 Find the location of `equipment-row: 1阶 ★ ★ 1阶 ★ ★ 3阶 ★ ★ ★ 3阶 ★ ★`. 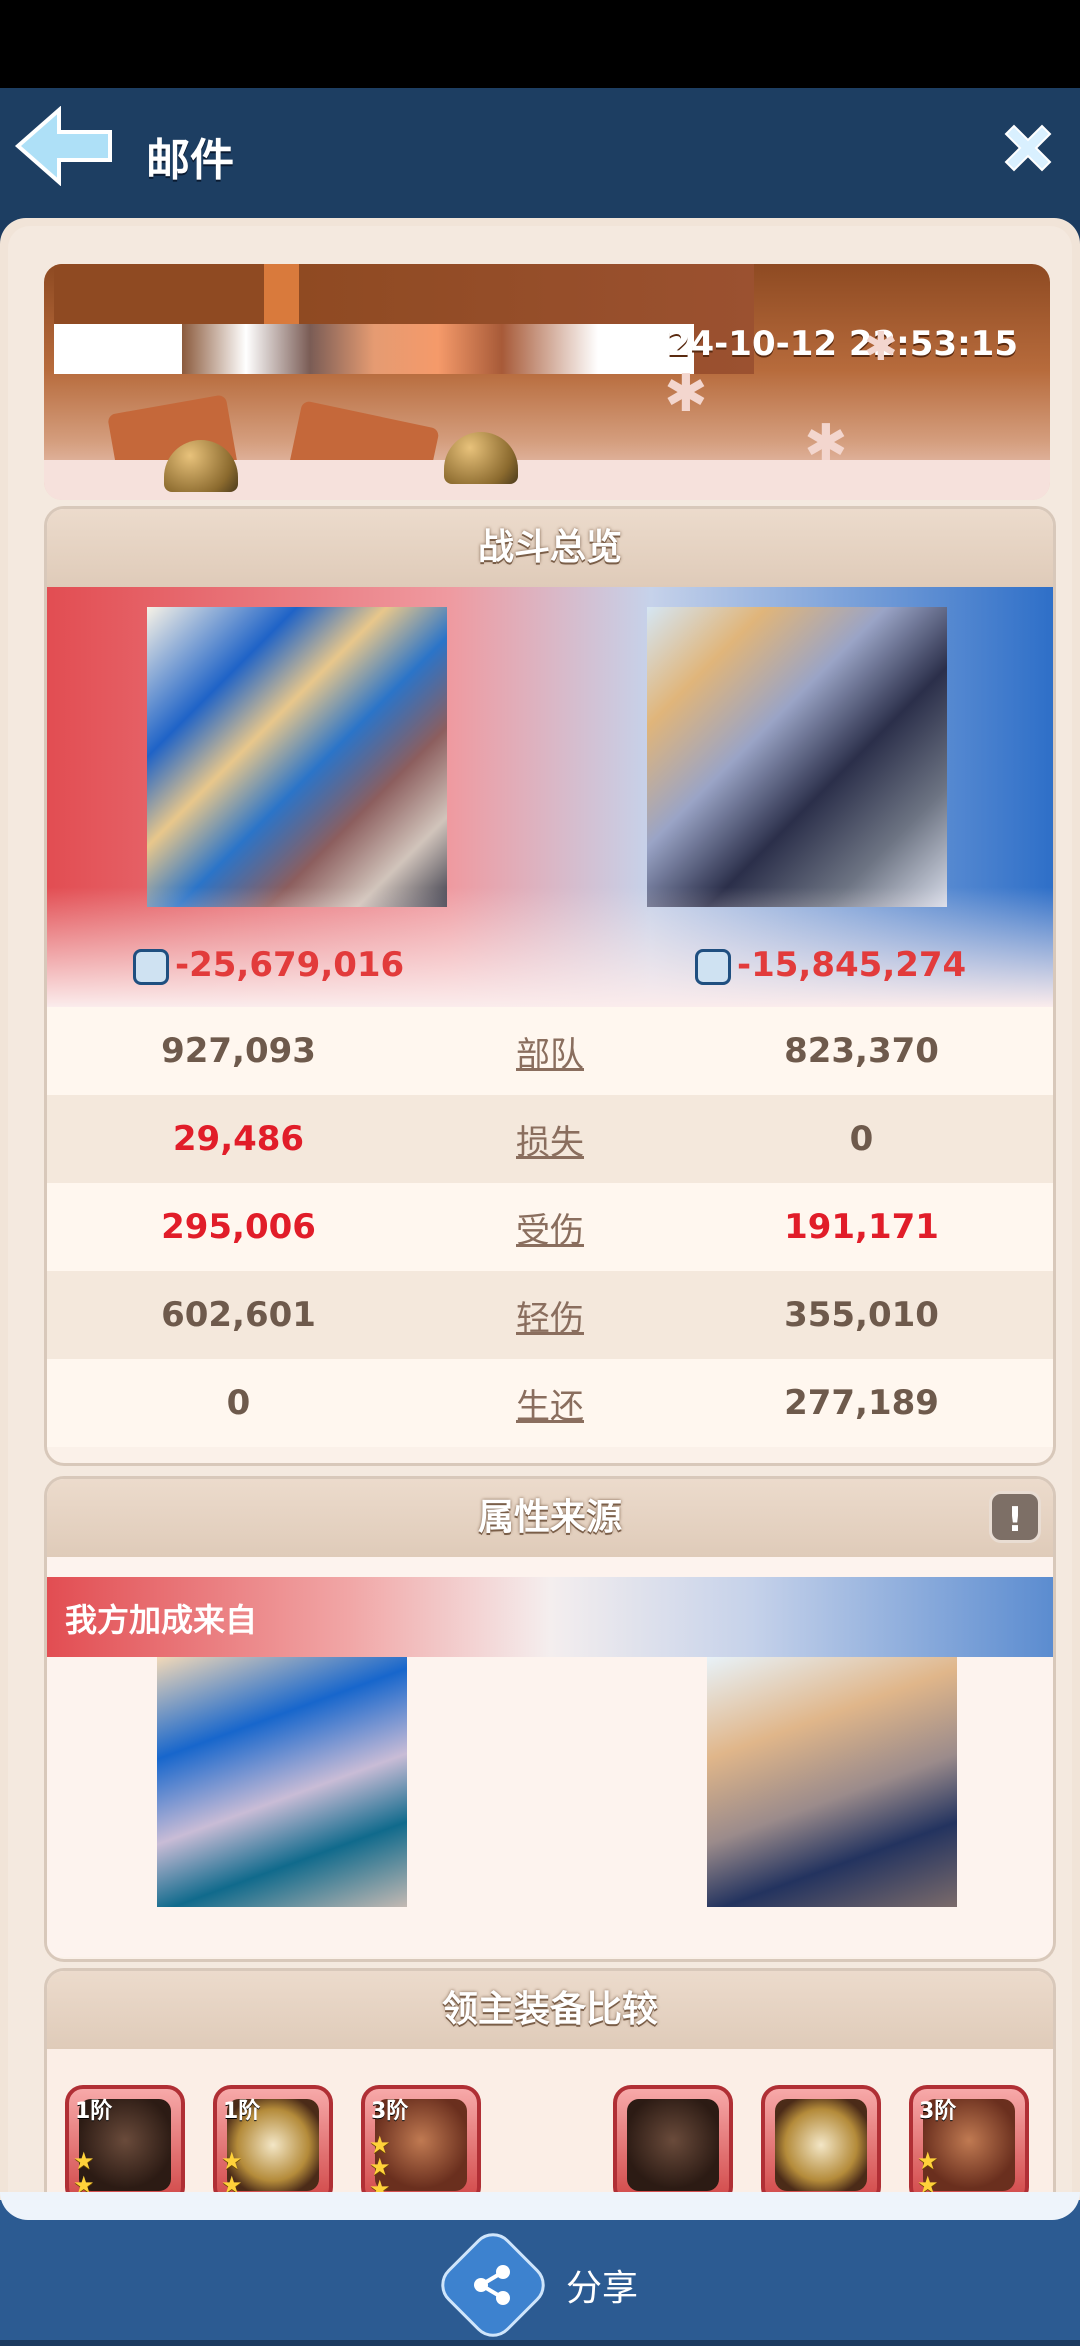

equipment-row: 1阶 ★ ★ 1阶 ★ ★ 3阶 ★ ★ ★ 3阶 ★ ★ is located at coordinates (550, 2124).